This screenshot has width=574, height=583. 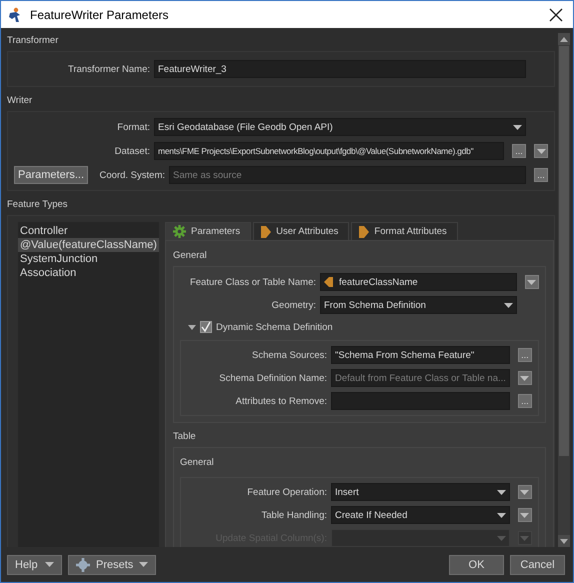 I want to click on field-label: Geometry:, so click(x=293, y=305).